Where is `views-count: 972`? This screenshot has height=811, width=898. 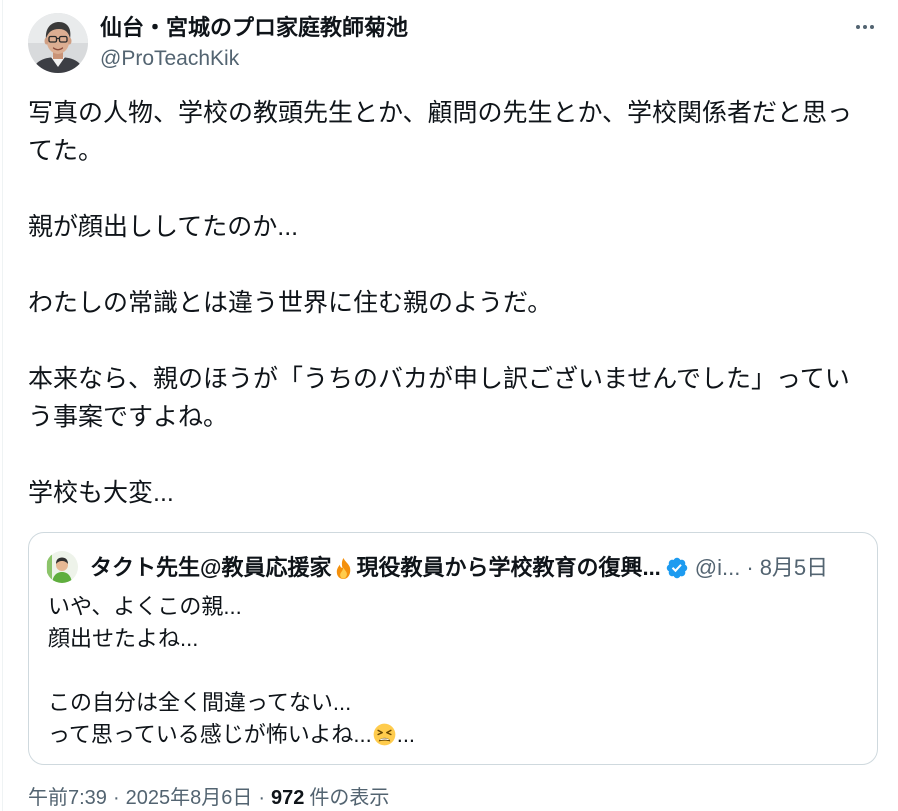 views-count: 972 is located at coordinates (288, 798).